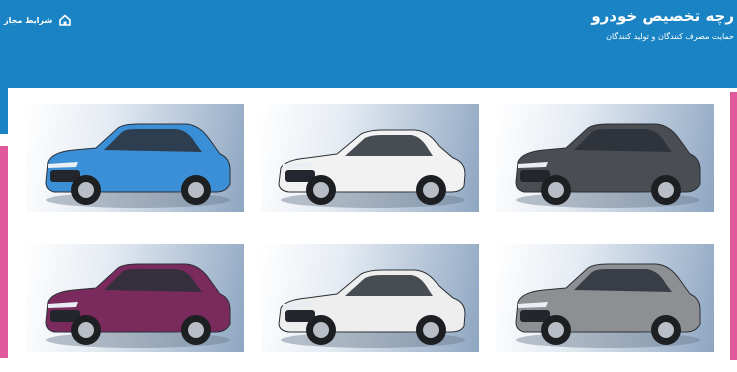 The height and width of the screenshot is (372, 737). Describe the element at coordinates (608, 305) in the screenshot. I see `car-gray-suv-image` at that location.